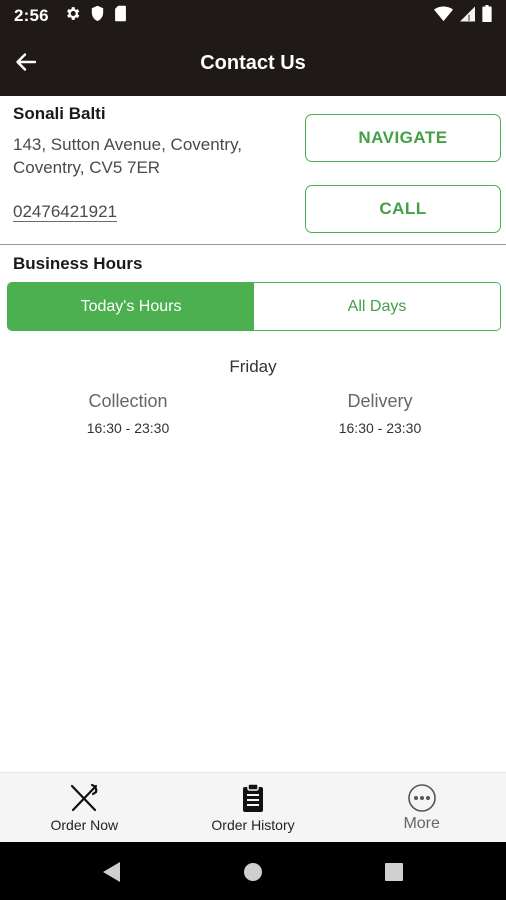 The height and width of the screenshot is (900, 506). I want to click on hours-day-label: Friday, so click(253, 366).